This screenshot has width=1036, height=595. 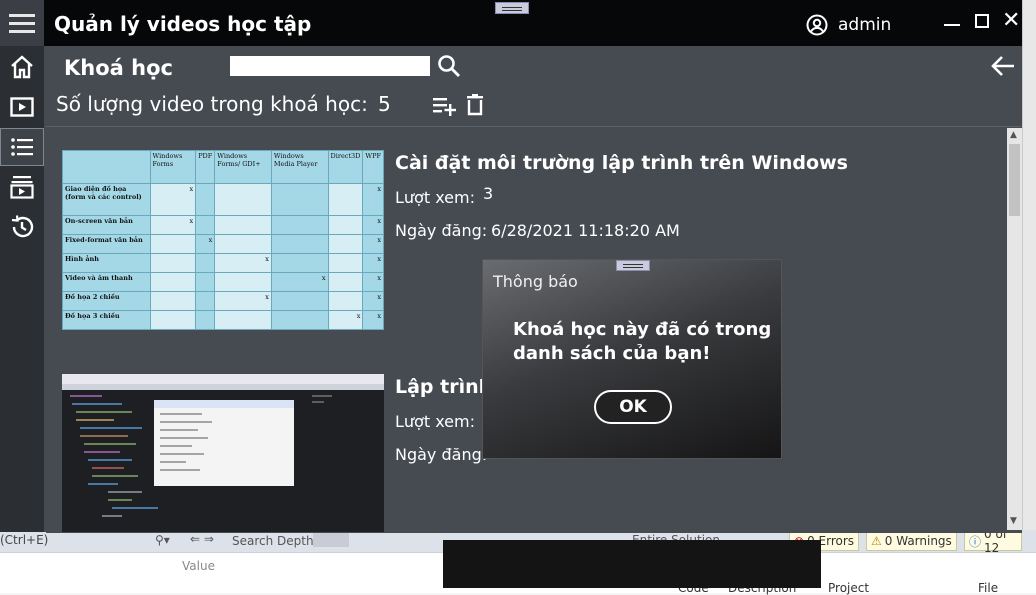 What do you see at coordinates (331, 540) in the screenshot?
I see `ide-search-depth-select` at bounding box center [331, 540].